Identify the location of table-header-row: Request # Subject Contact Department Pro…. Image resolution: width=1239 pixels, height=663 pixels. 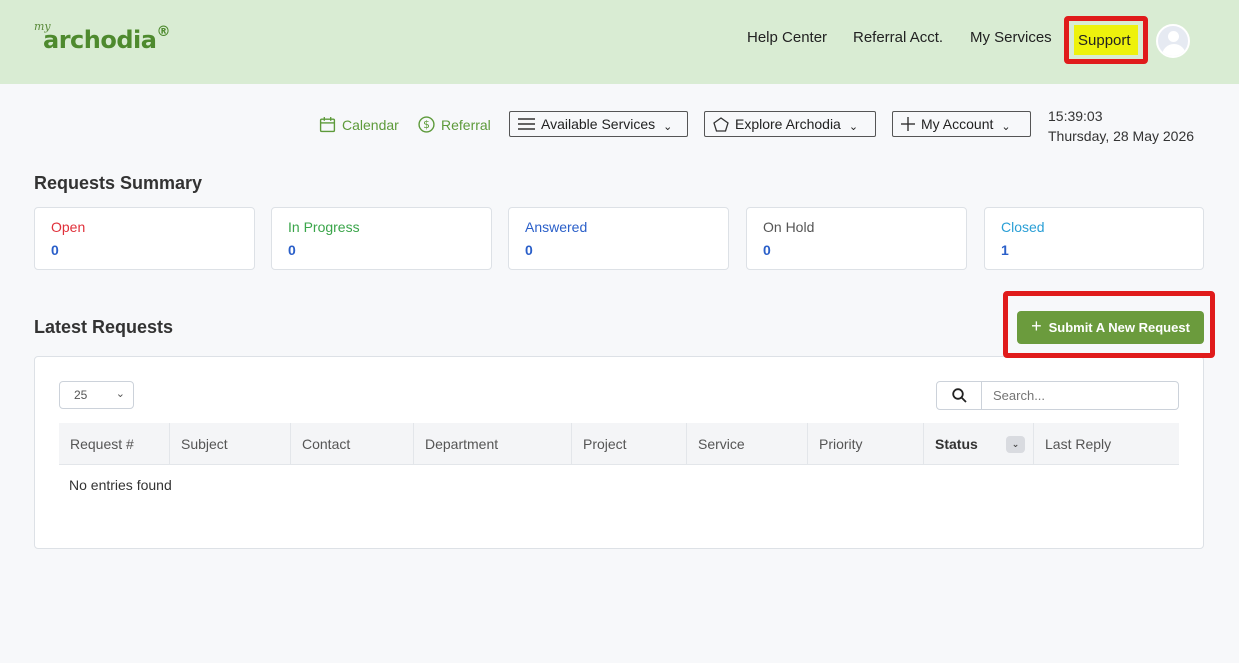
(619, 444).